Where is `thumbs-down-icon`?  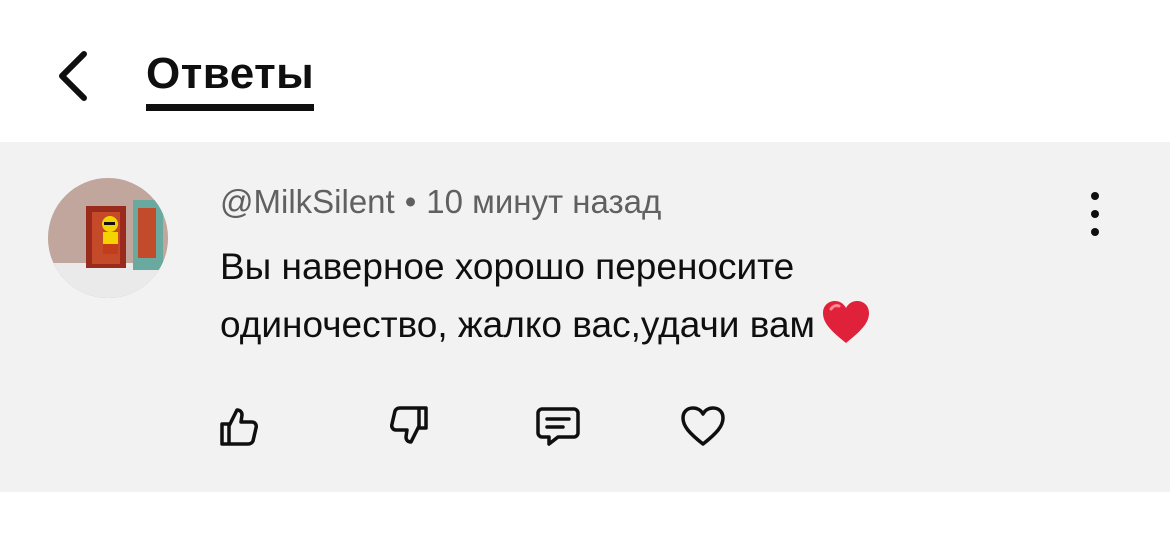 thumbs-down-icon is located at coordinates (409, 425).